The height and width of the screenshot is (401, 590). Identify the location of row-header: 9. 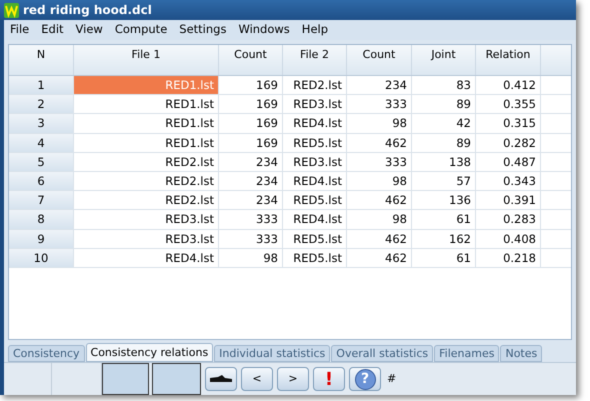
(41, 239).